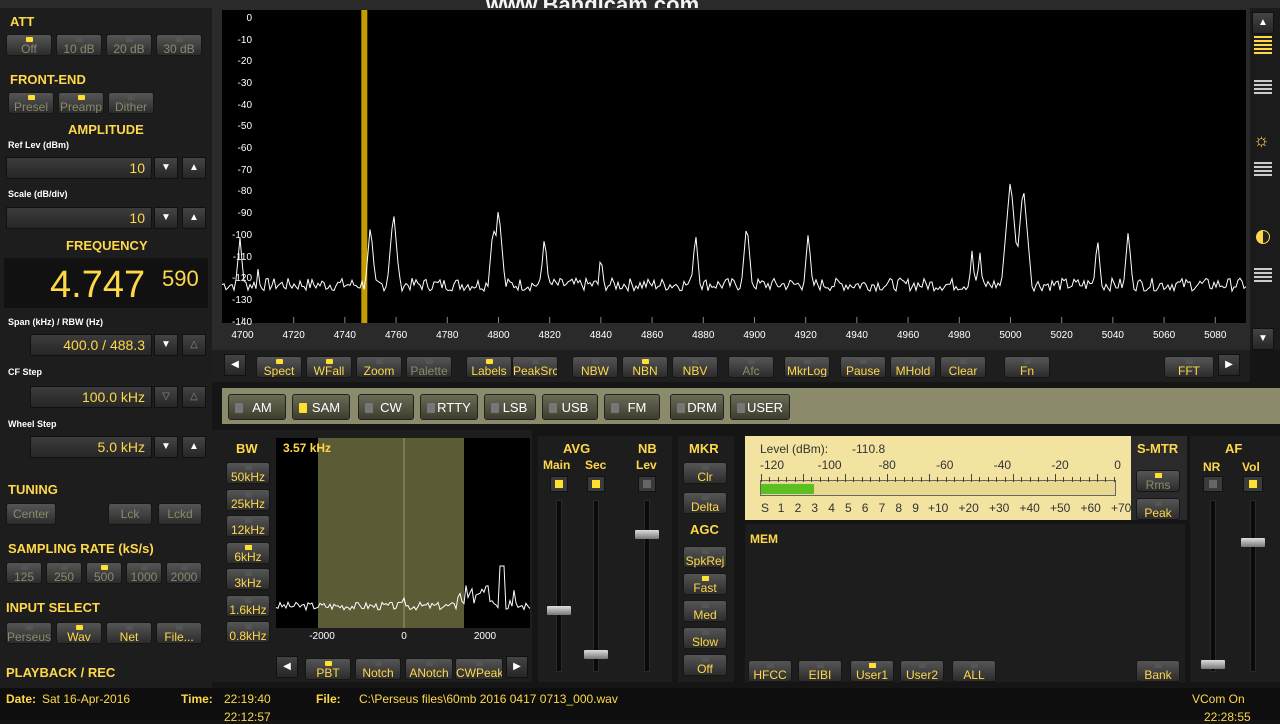  I want to click on mode-rtty-button: RTTY, so click(449, 407).